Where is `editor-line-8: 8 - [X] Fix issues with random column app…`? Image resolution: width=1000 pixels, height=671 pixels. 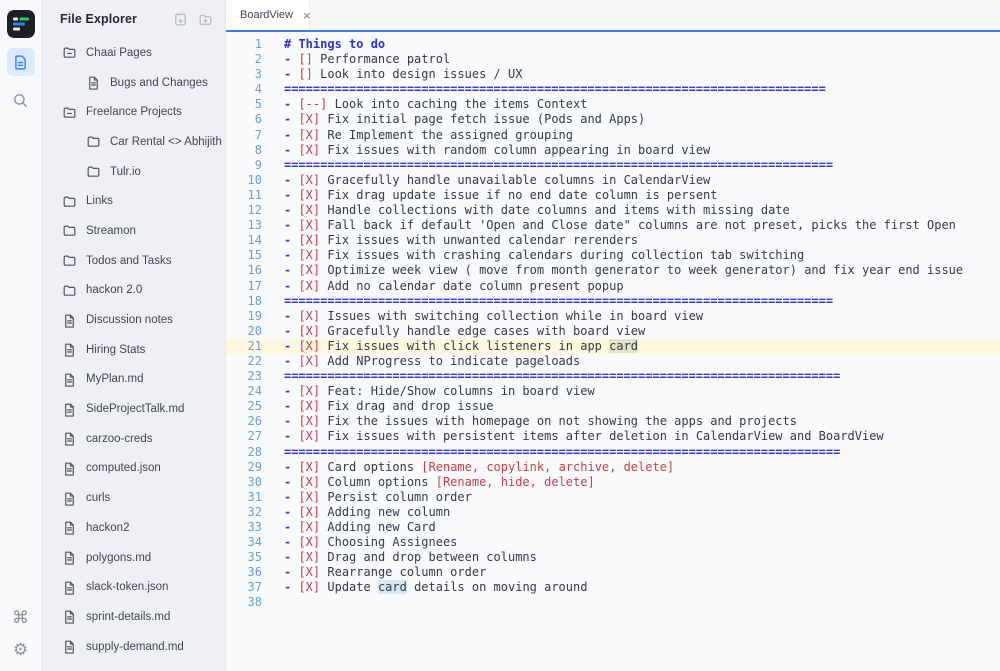 editor-line-8: 8 - [X] Fix issues with random column app… is located at coordinates (613, 150).